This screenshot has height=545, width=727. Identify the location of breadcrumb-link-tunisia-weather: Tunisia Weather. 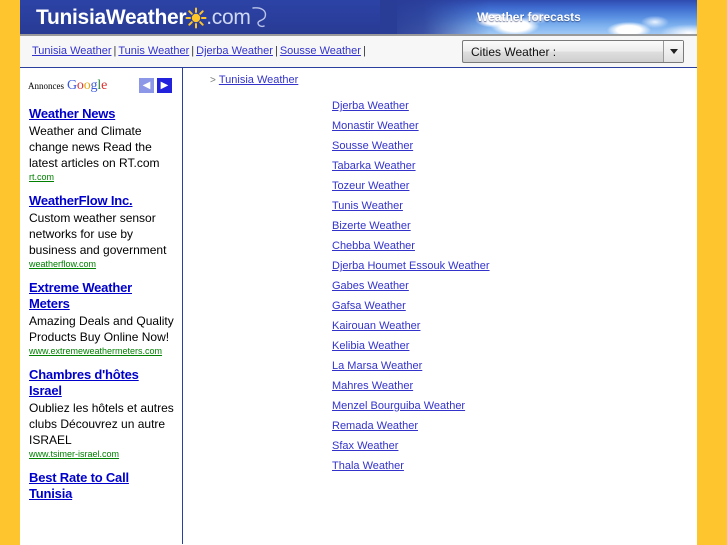
(258, 80).